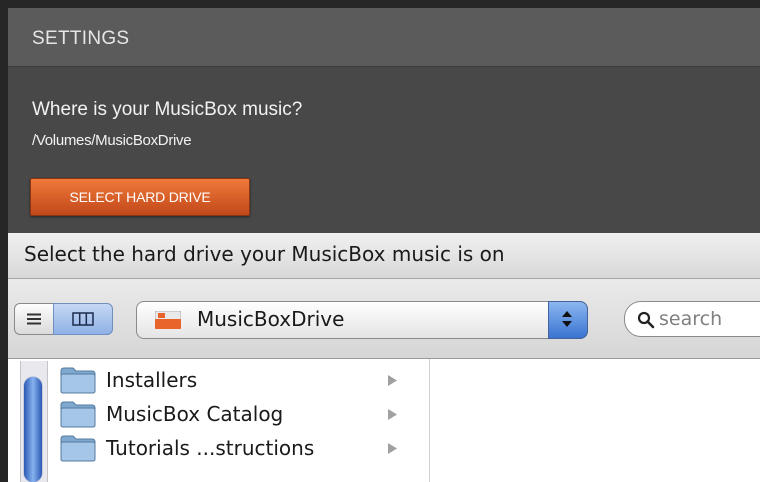 This screenshot has width=760, height=482. What do you see at coordinates (152, 380) in the screenshot?
I see `list-item-label: Installers` at bounding box center [152, 380].